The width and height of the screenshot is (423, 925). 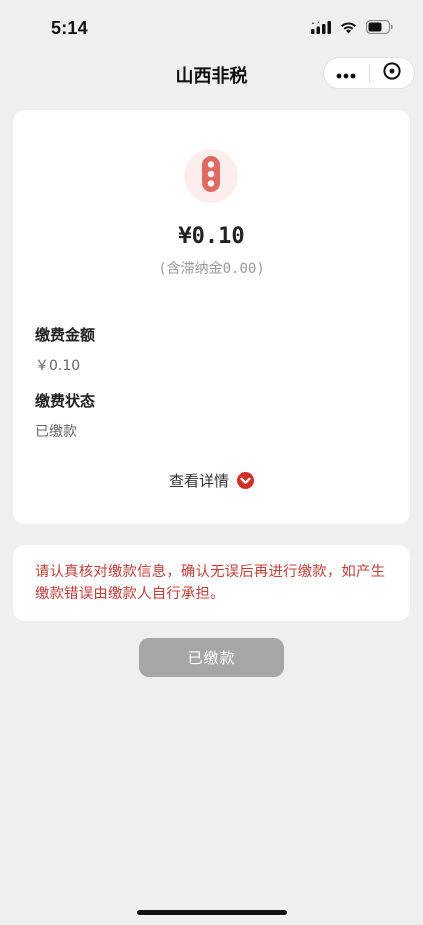 What do you see at coordinates (211, 28) in the screenshot?
I see `status-bar: 5:14` at bounding box center [211, 28].